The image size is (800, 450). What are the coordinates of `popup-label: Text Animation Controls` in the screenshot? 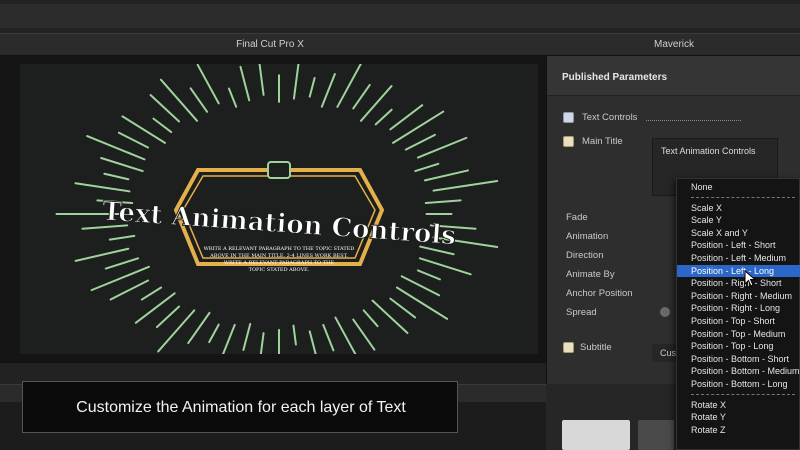 It's located at (708, 151).